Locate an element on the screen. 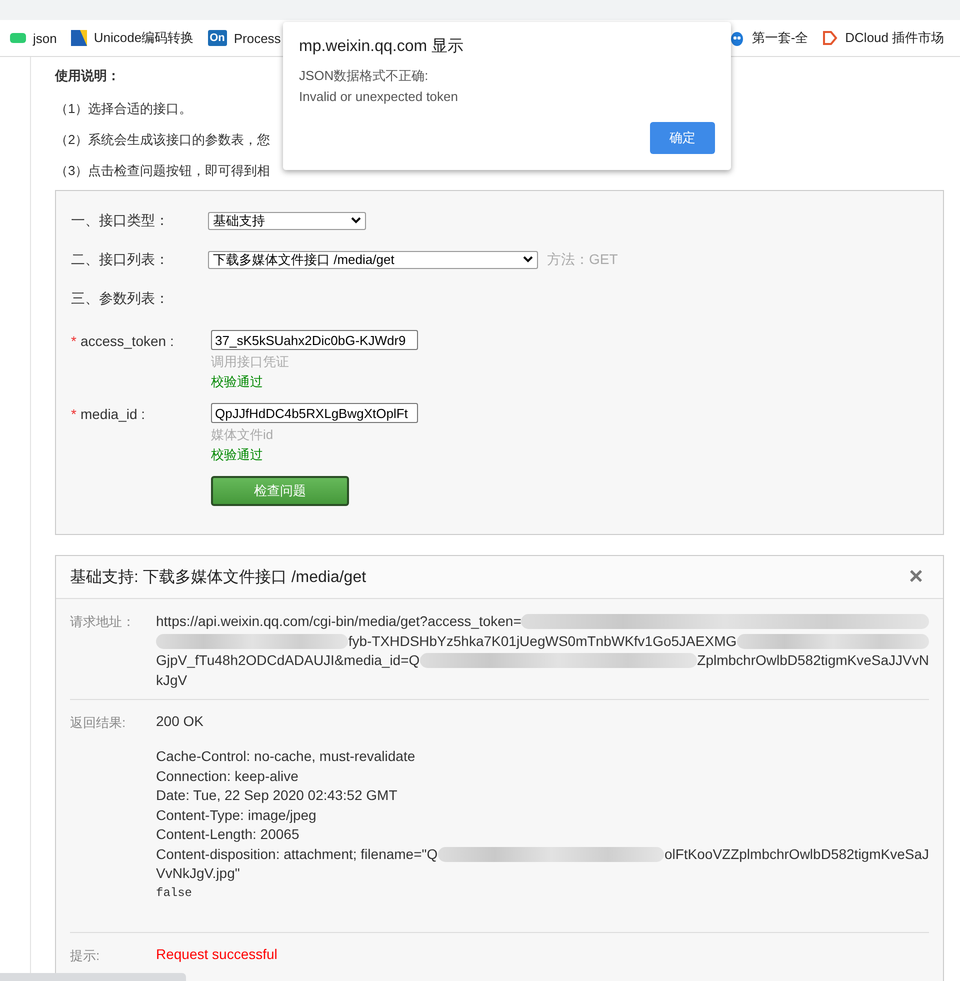 This screenshot has height=981, width=960. bookmark: json is located at coordinates (33, 38).